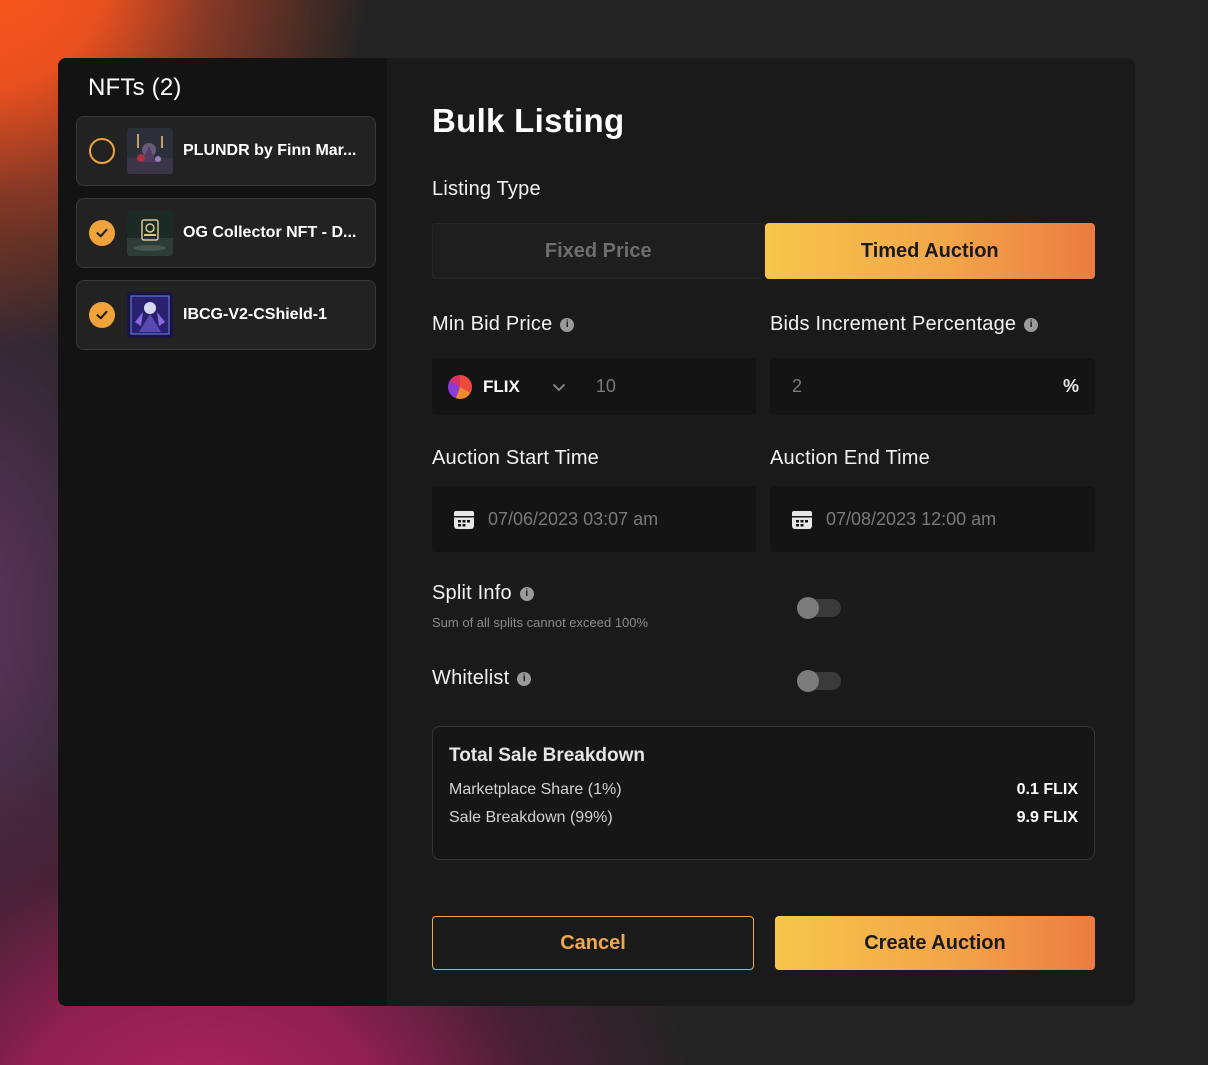  Describe the element at coordinates (573, 518) in the screenshot. I see `start-time-value: 07/06/2023 03:07 am` at that location.